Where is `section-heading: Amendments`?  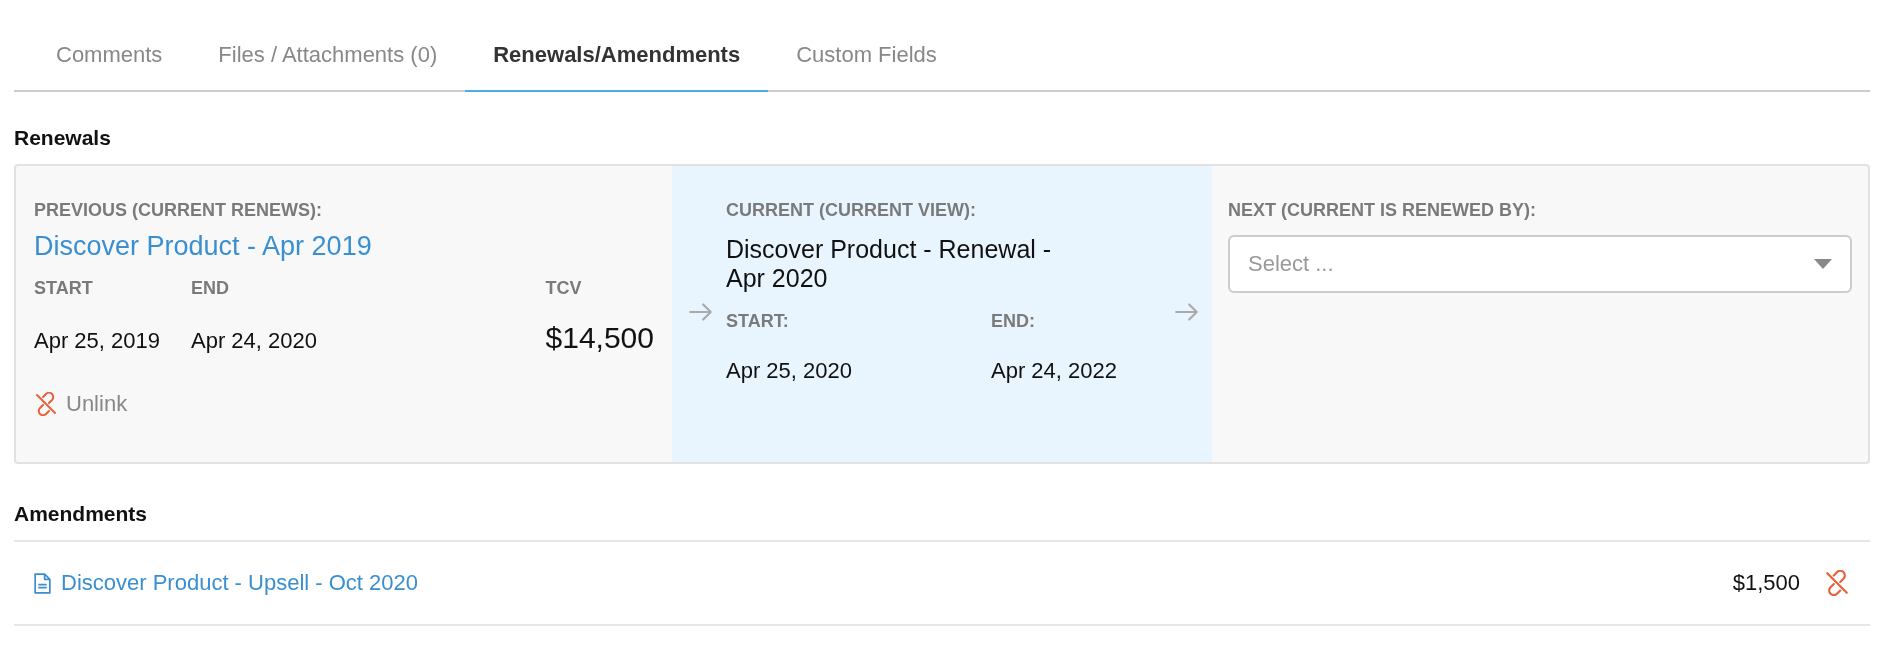 section-heading: Amendments is located at coordinates (81, 514).